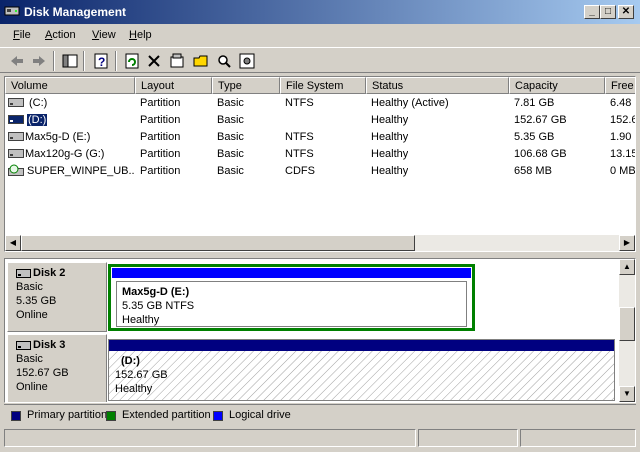  Describe the element at coordinates (29, 287) in the screenshot. I see `disk-type: Basic` at that location.